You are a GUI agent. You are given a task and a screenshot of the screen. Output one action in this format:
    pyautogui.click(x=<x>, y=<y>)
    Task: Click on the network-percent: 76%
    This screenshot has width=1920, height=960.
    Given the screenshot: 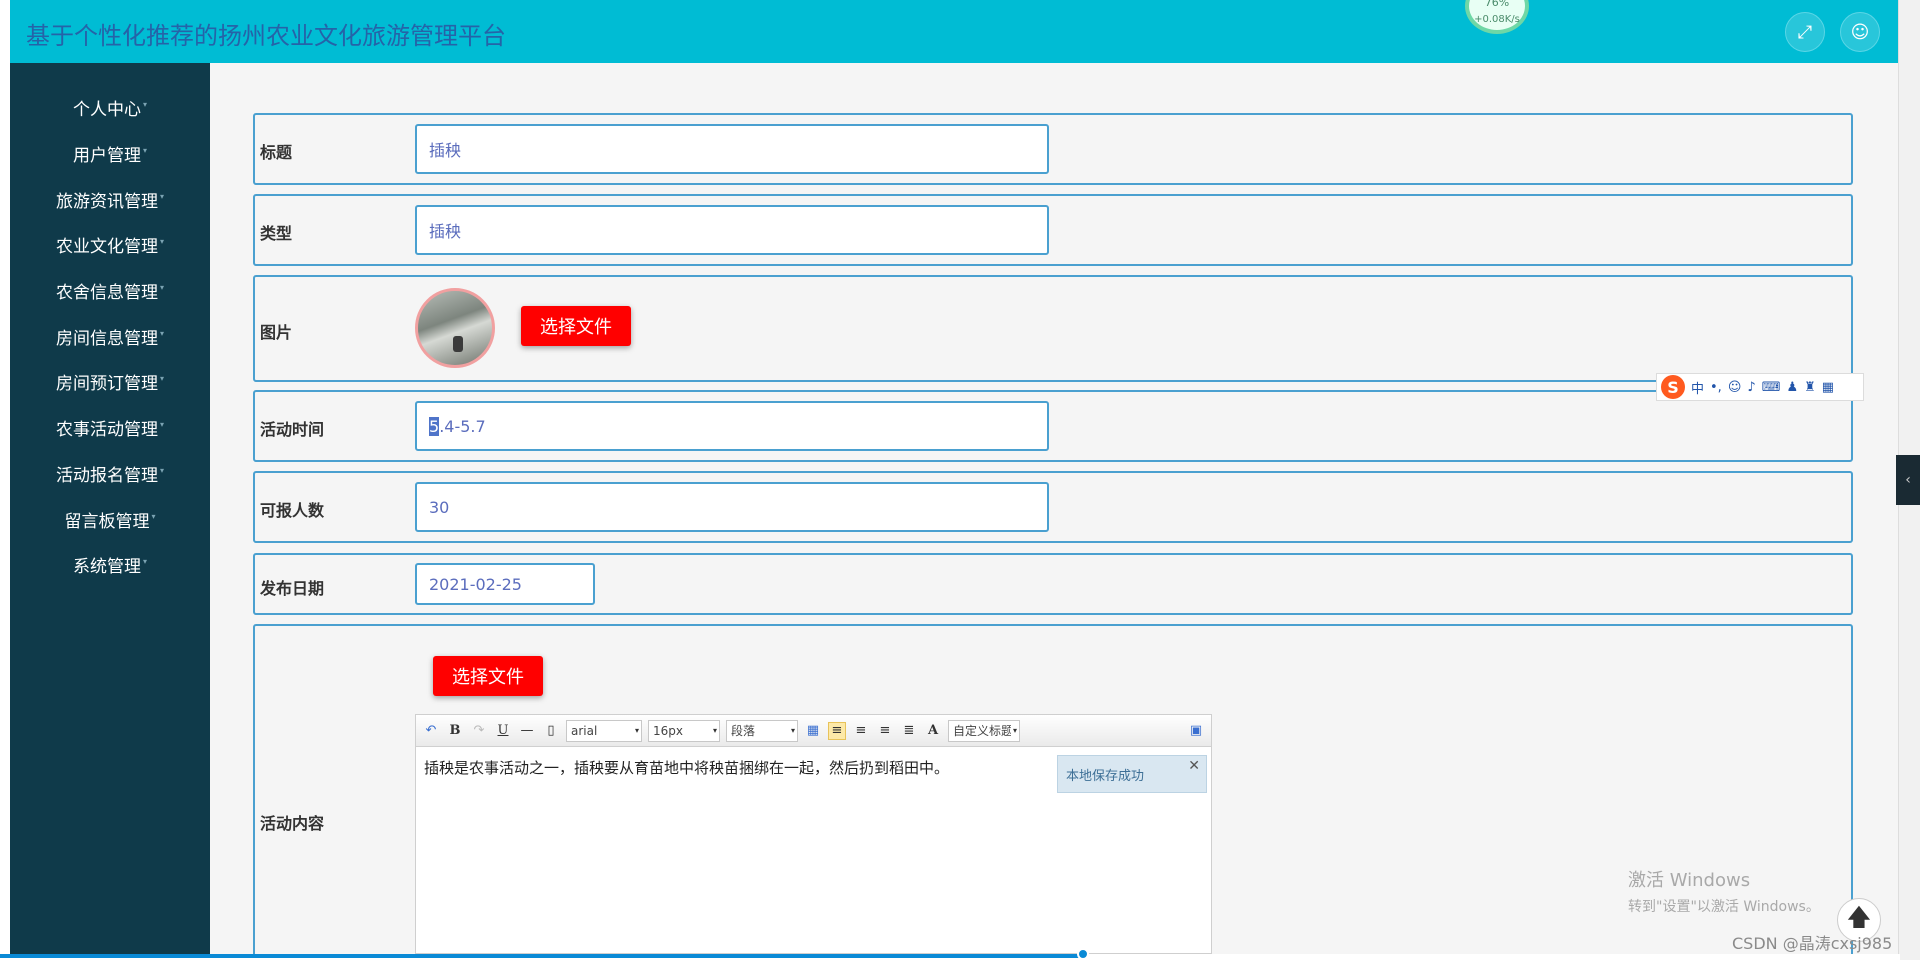 What is the action you would take?
    pyautogui.click(x=1497, y=4)
    